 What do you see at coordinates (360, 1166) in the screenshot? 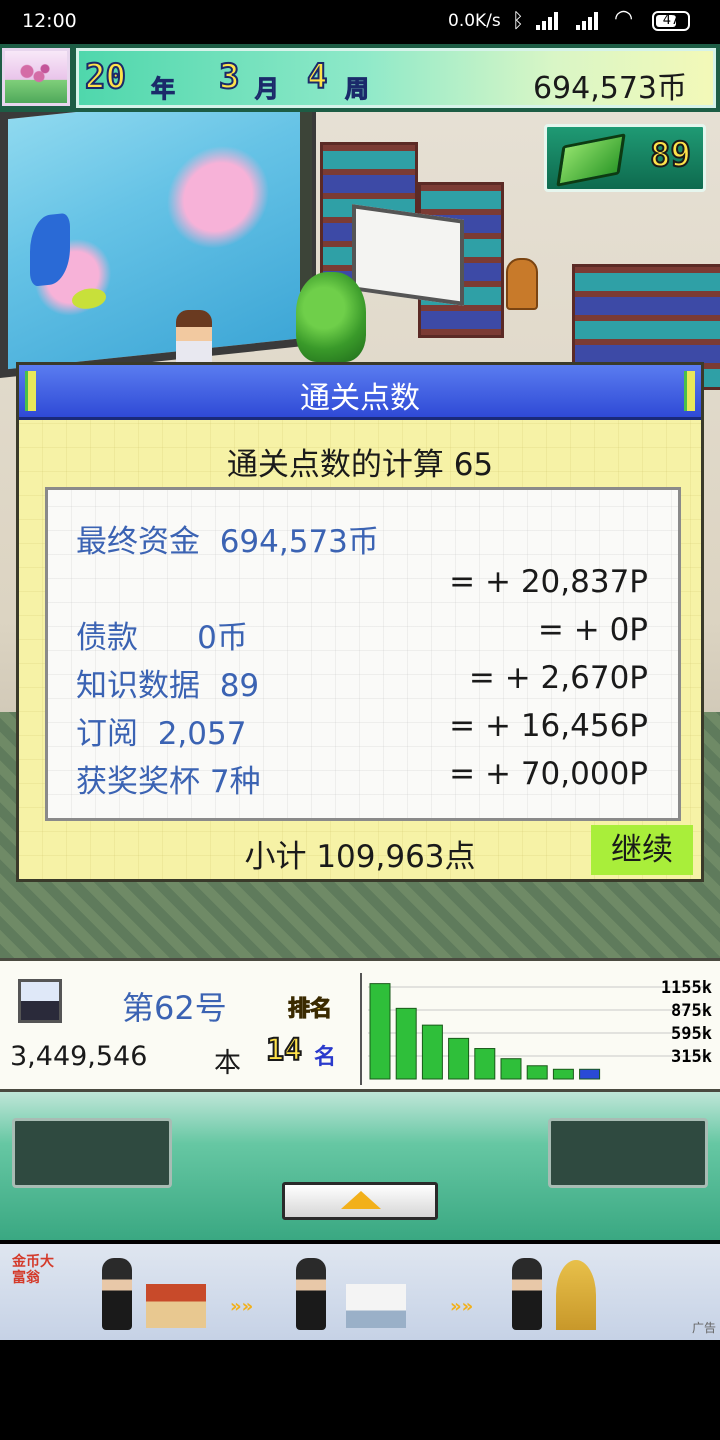
I see `bottom-controls` at bounding box center [360, 1166].